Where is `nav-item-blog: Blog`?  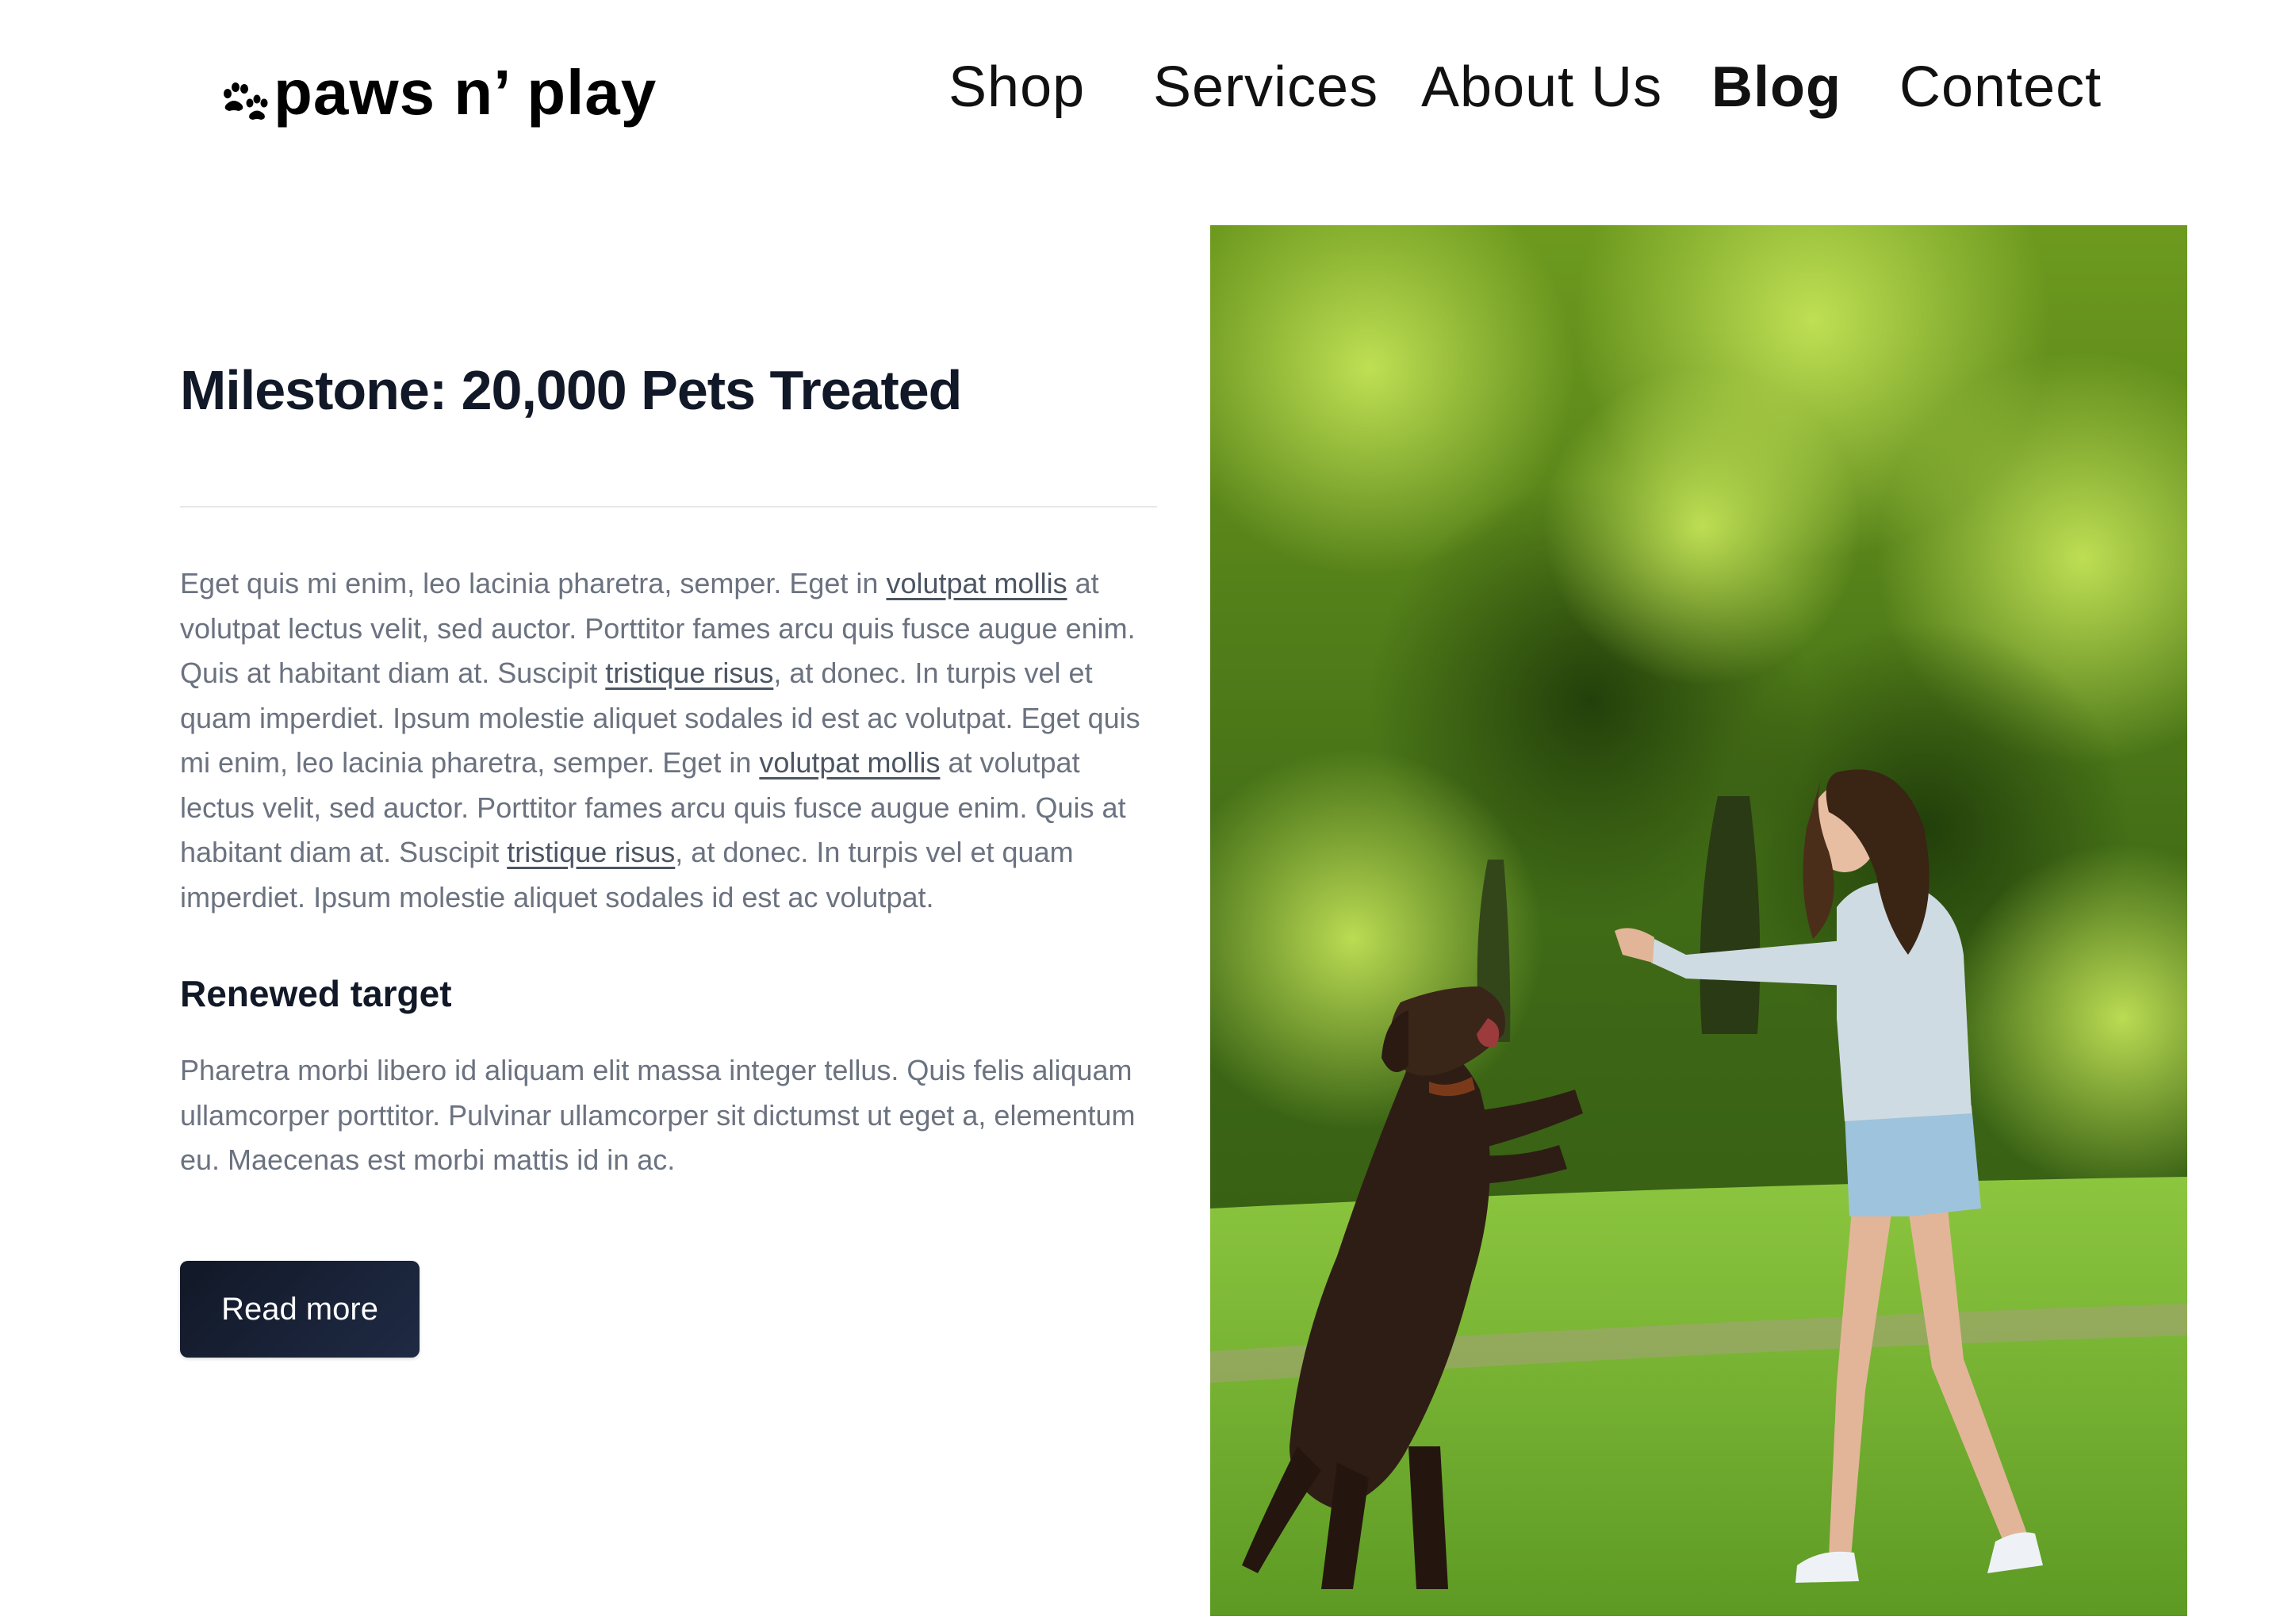 nav-item-blog: Blog is located at coordinates (1776, 87).